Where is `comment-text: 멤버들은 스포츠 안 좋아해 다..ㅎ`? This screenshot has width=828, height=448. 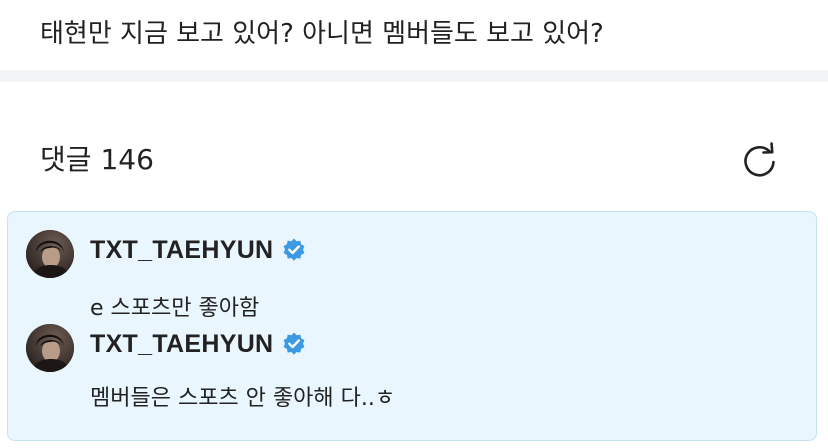 comment-text: 멤버들은 스포츠 안 좋아해 다..ㅎ is located at coordinates (243, 398).